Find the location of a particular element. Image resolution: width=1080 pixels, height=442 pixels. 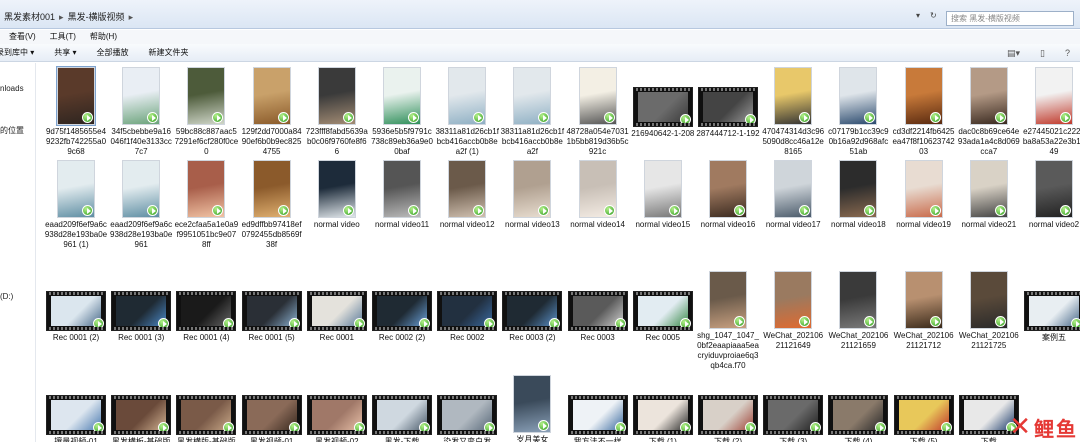

preview-pane-icon: ▯ is located at coordinates (1042, 53).